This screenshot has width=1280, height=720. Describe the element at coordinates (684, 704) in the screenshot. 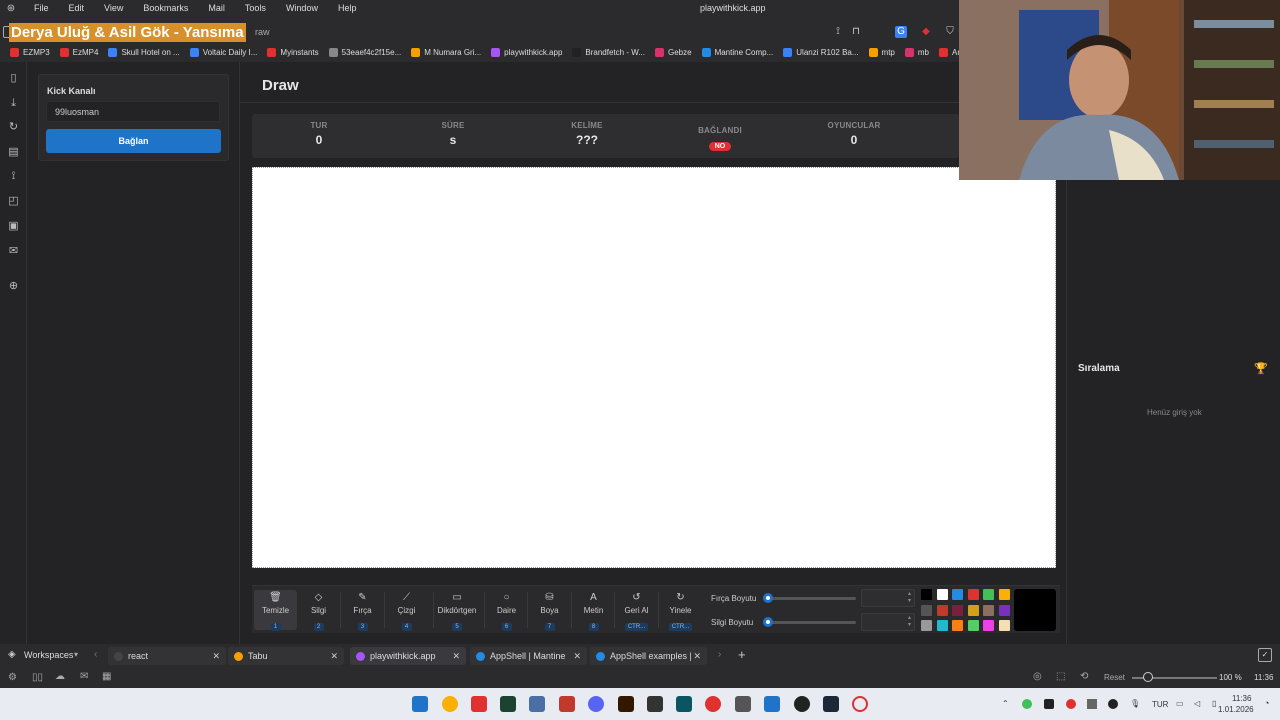

I see `app-teal-icon` at that location.